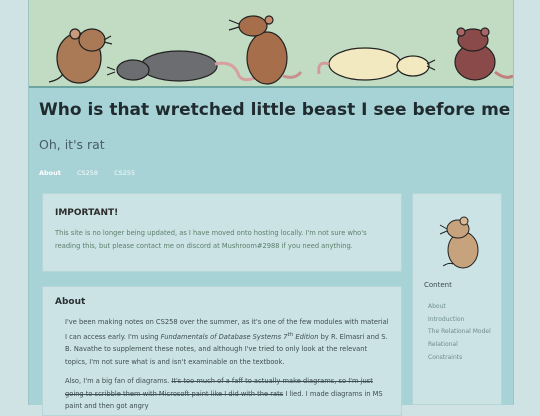 Image resolution: width=540 pixels, height=416 pixels. What do you see at coordinates (459, 358) in the screenshot?
I see `sidebar-item-constraints: Constraints` at bounding box center [459, 358].